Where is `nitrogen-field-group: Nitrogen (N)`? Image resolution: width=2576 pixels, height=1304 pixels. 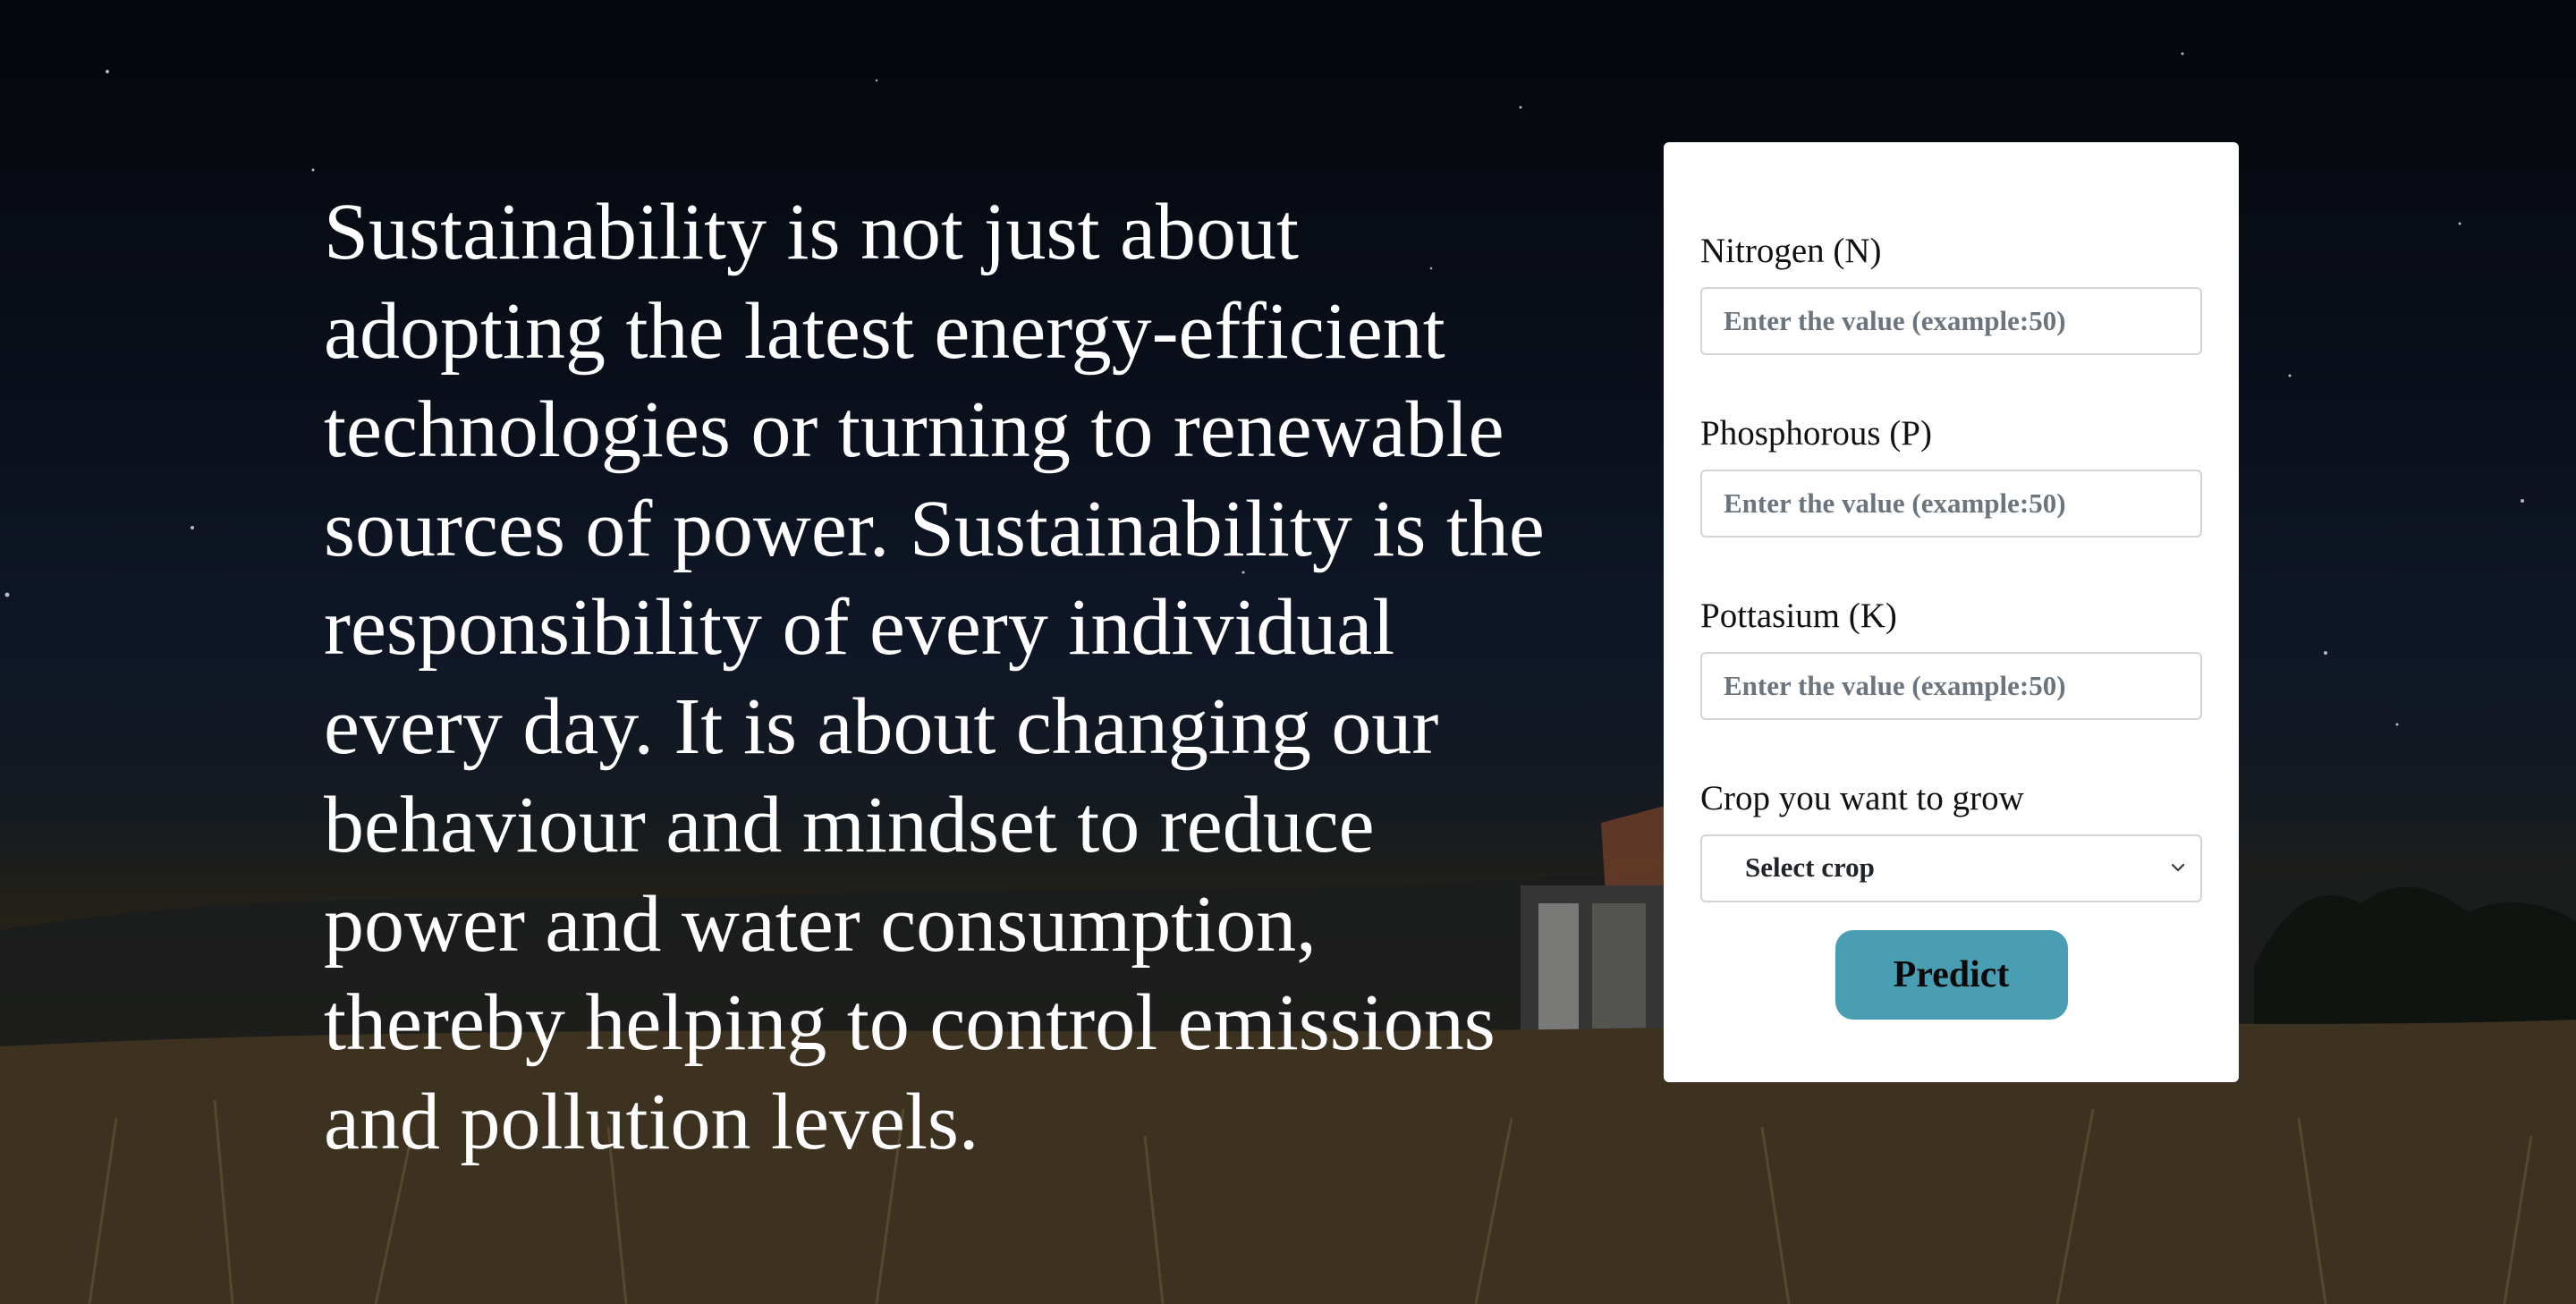
nitrogen-field-group: Nitrogen (N) is located at coordinates (1951, 294).